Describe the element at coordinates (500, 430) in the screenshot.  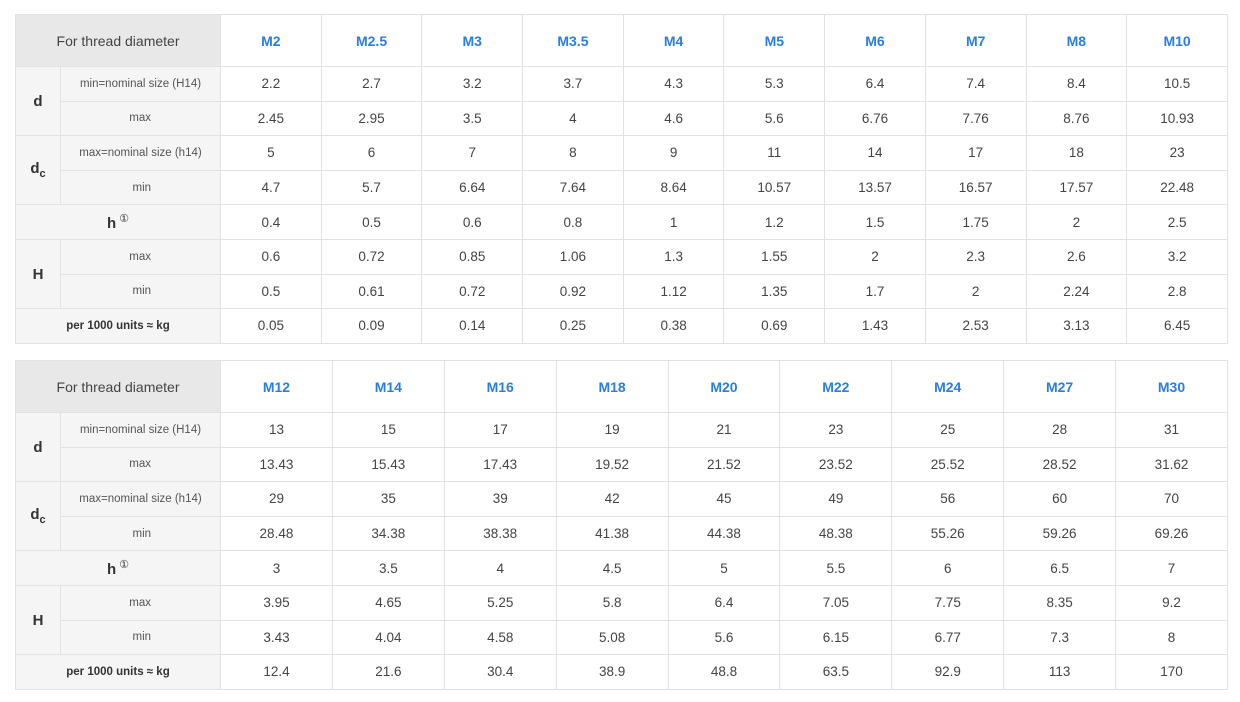
I see `d-min-value: 17` at that location.